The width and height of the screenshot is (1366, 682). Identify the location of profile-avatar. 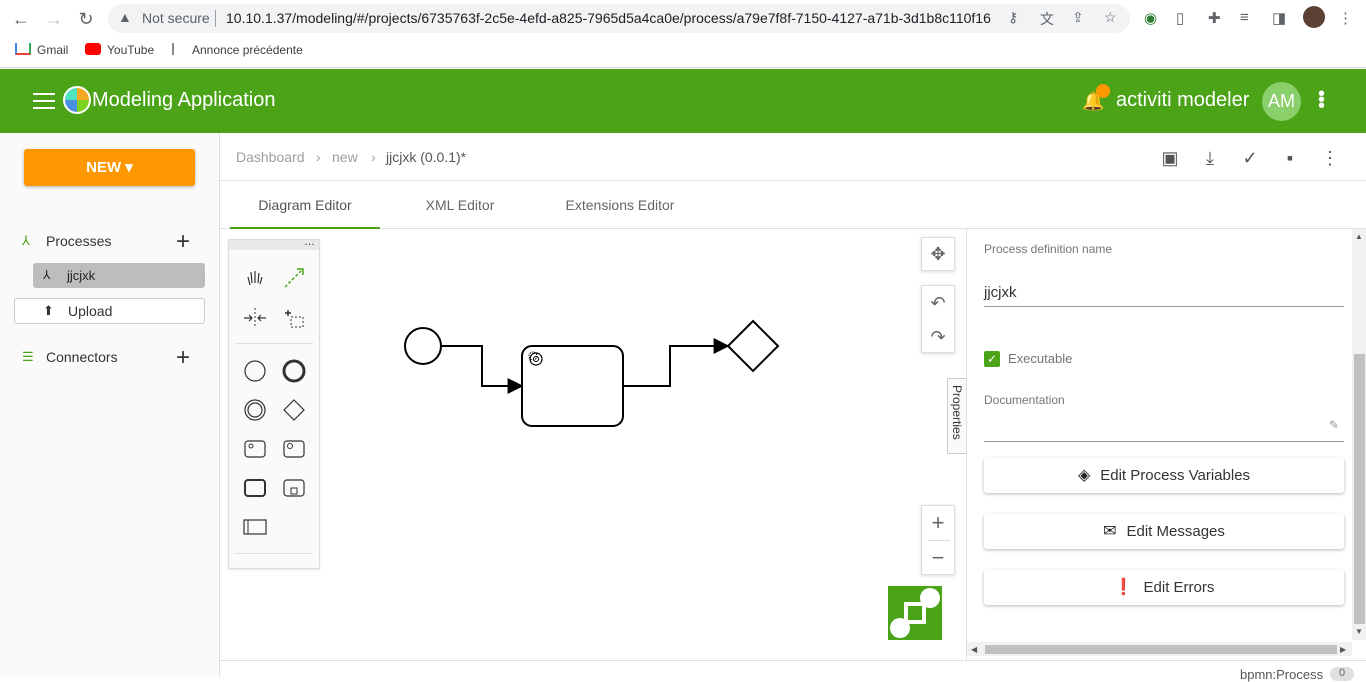
(1314, 17).